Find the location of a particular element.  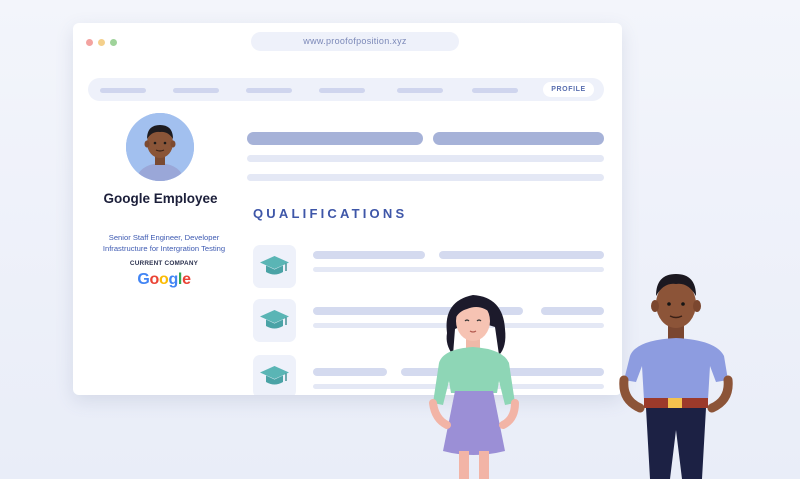

minimize-dot-icon is located at coordinates (101, 42).